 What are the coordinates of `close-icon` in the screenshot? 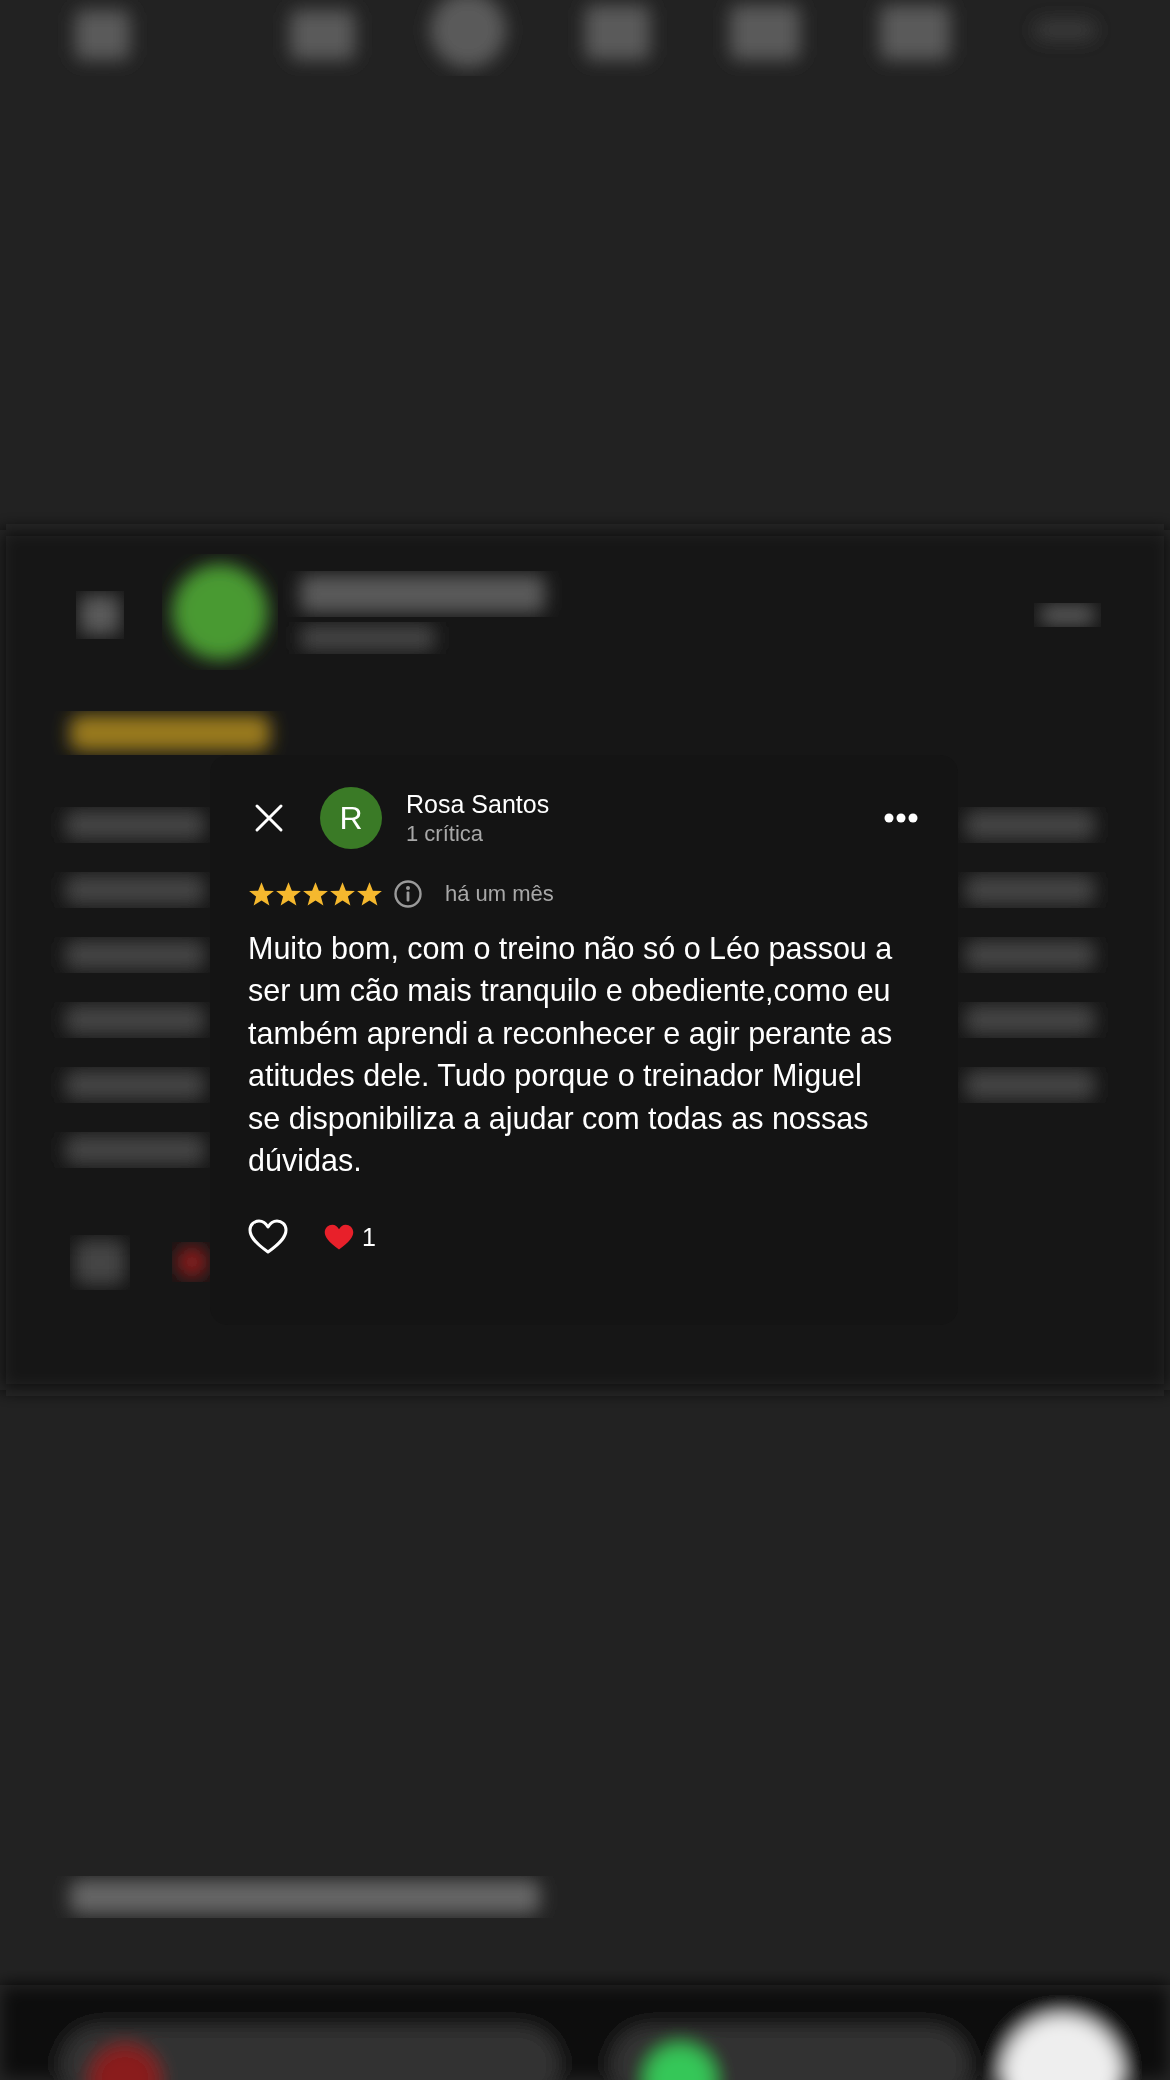 It's located at (269, 818).